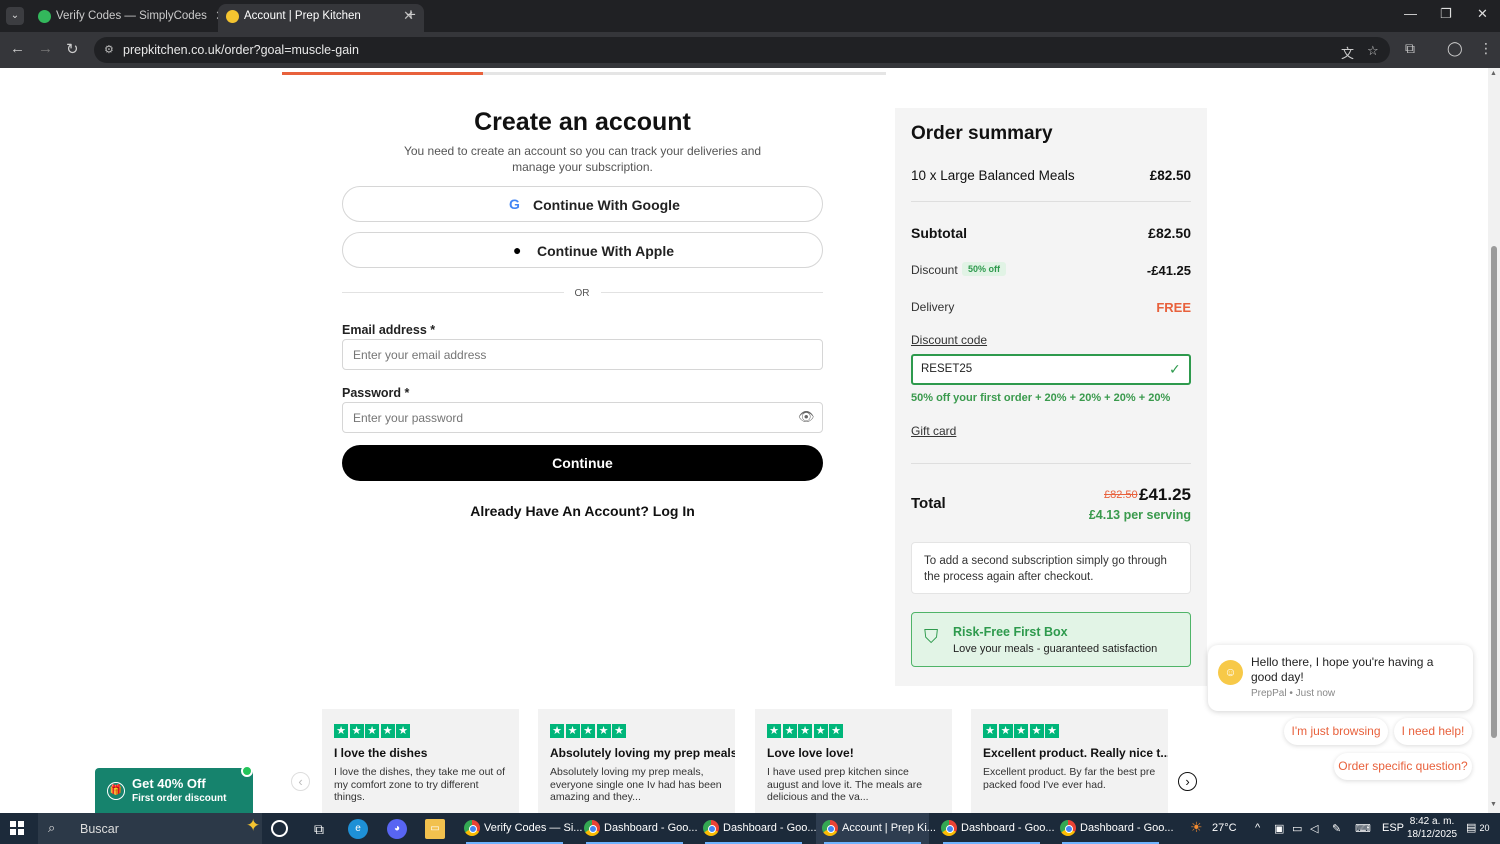 This screenshot has width=1500, height=844. I want to click on cortana-icon, so click(279, 828).